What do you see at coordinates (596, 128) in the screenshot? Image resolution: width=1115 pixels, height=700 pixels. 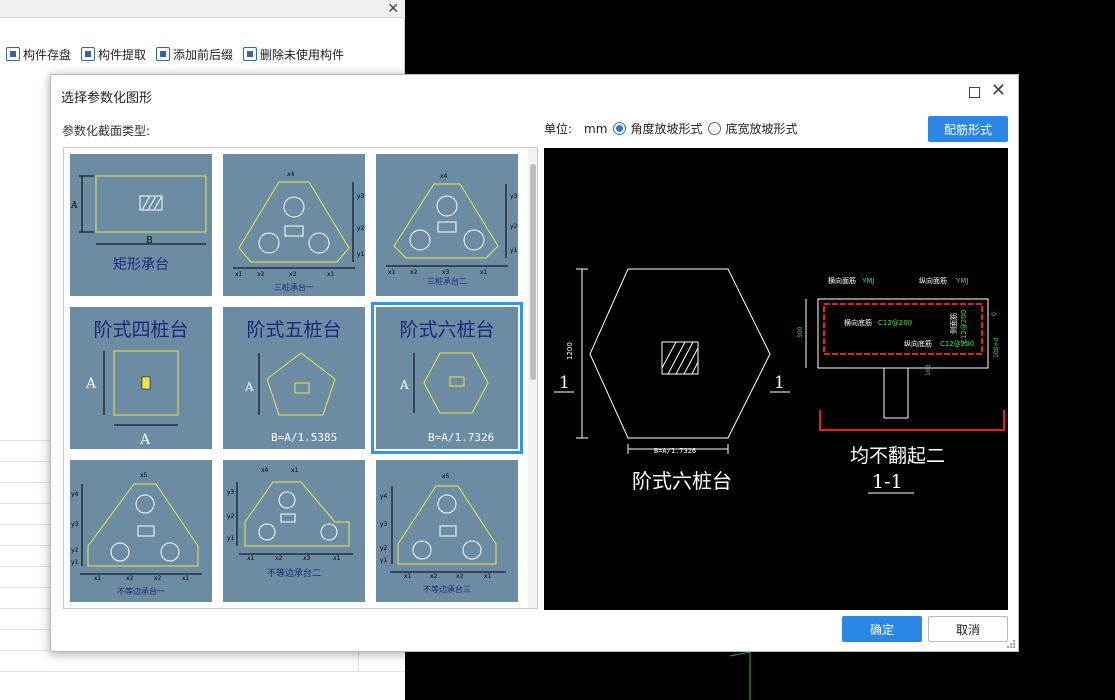 I see `unit-value: mm` at bounding box center [596, 128].